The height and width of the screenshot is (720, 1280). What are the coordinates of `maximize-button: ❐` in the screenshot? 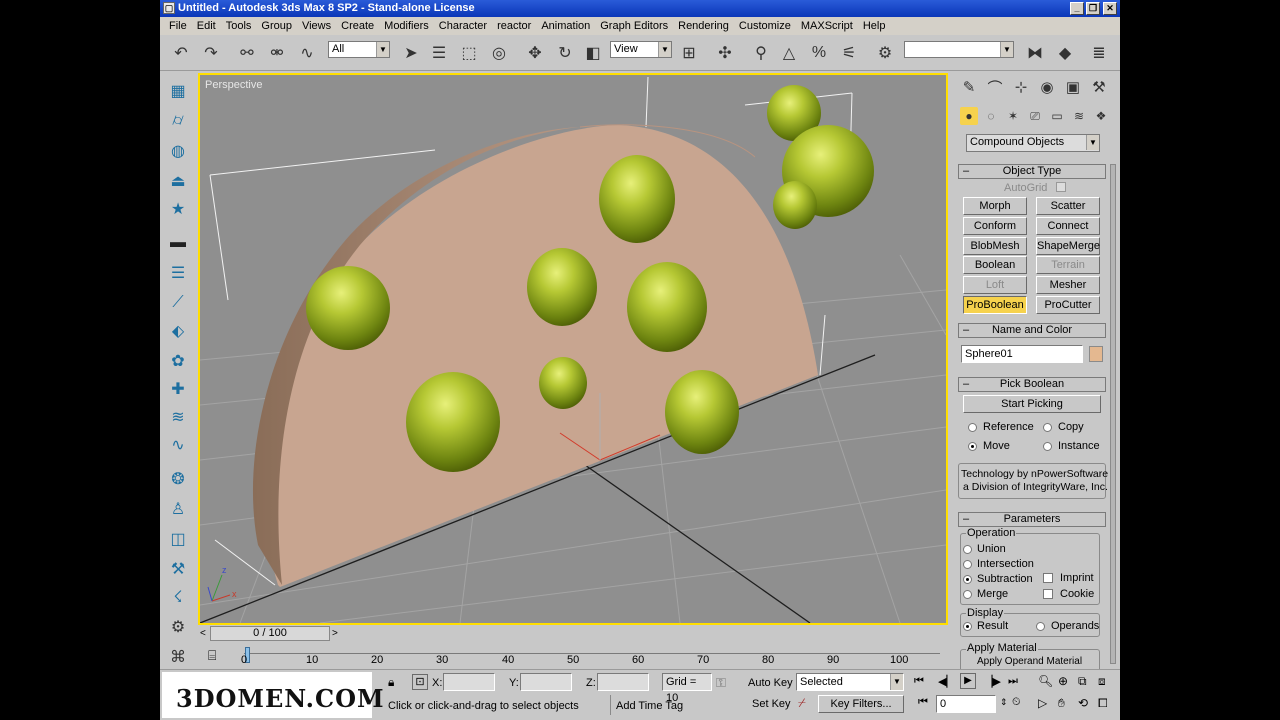 It's located at (1093, 8).